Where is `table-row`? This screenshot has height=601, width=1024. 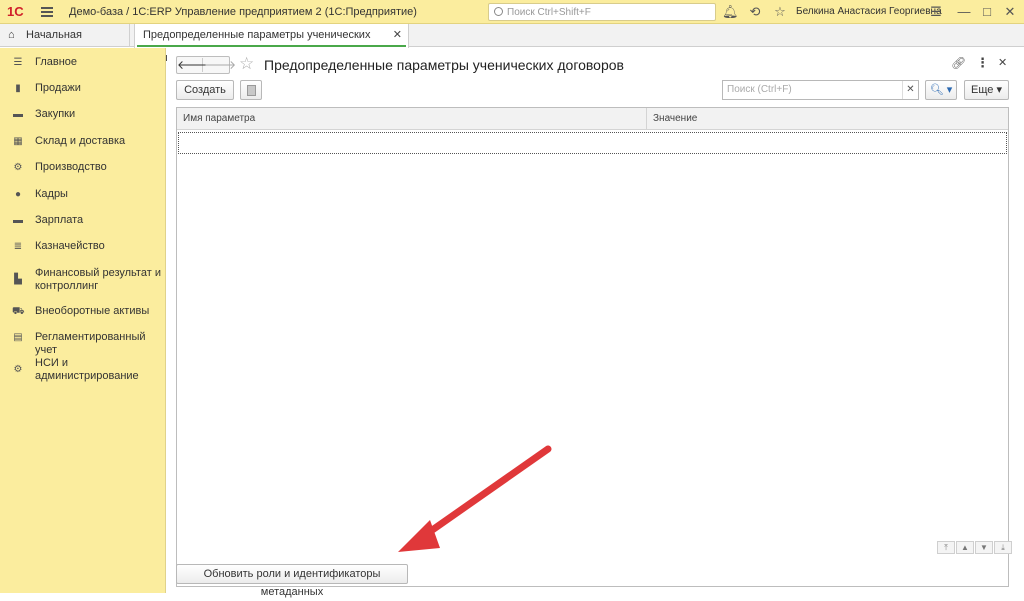
table-row is located at coordinates (592, 143).